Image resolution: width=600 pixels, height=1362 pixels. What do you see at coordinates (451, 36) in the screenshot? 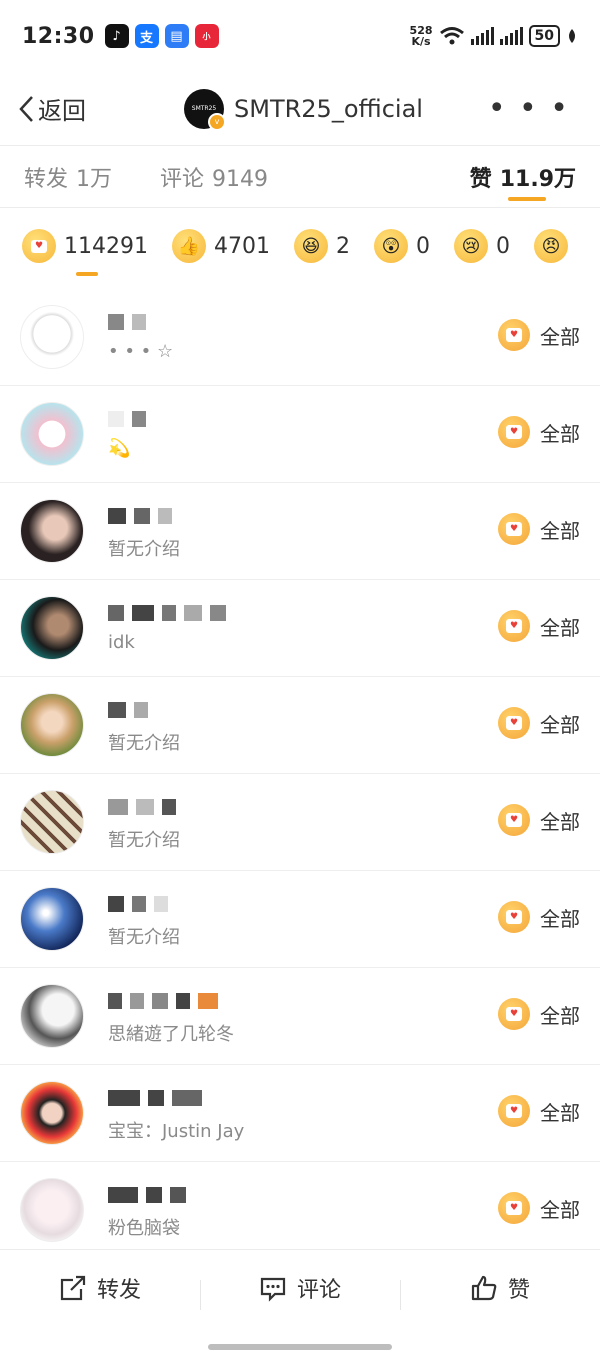
I see `wifi-icon` at bounding box center [451, 36].